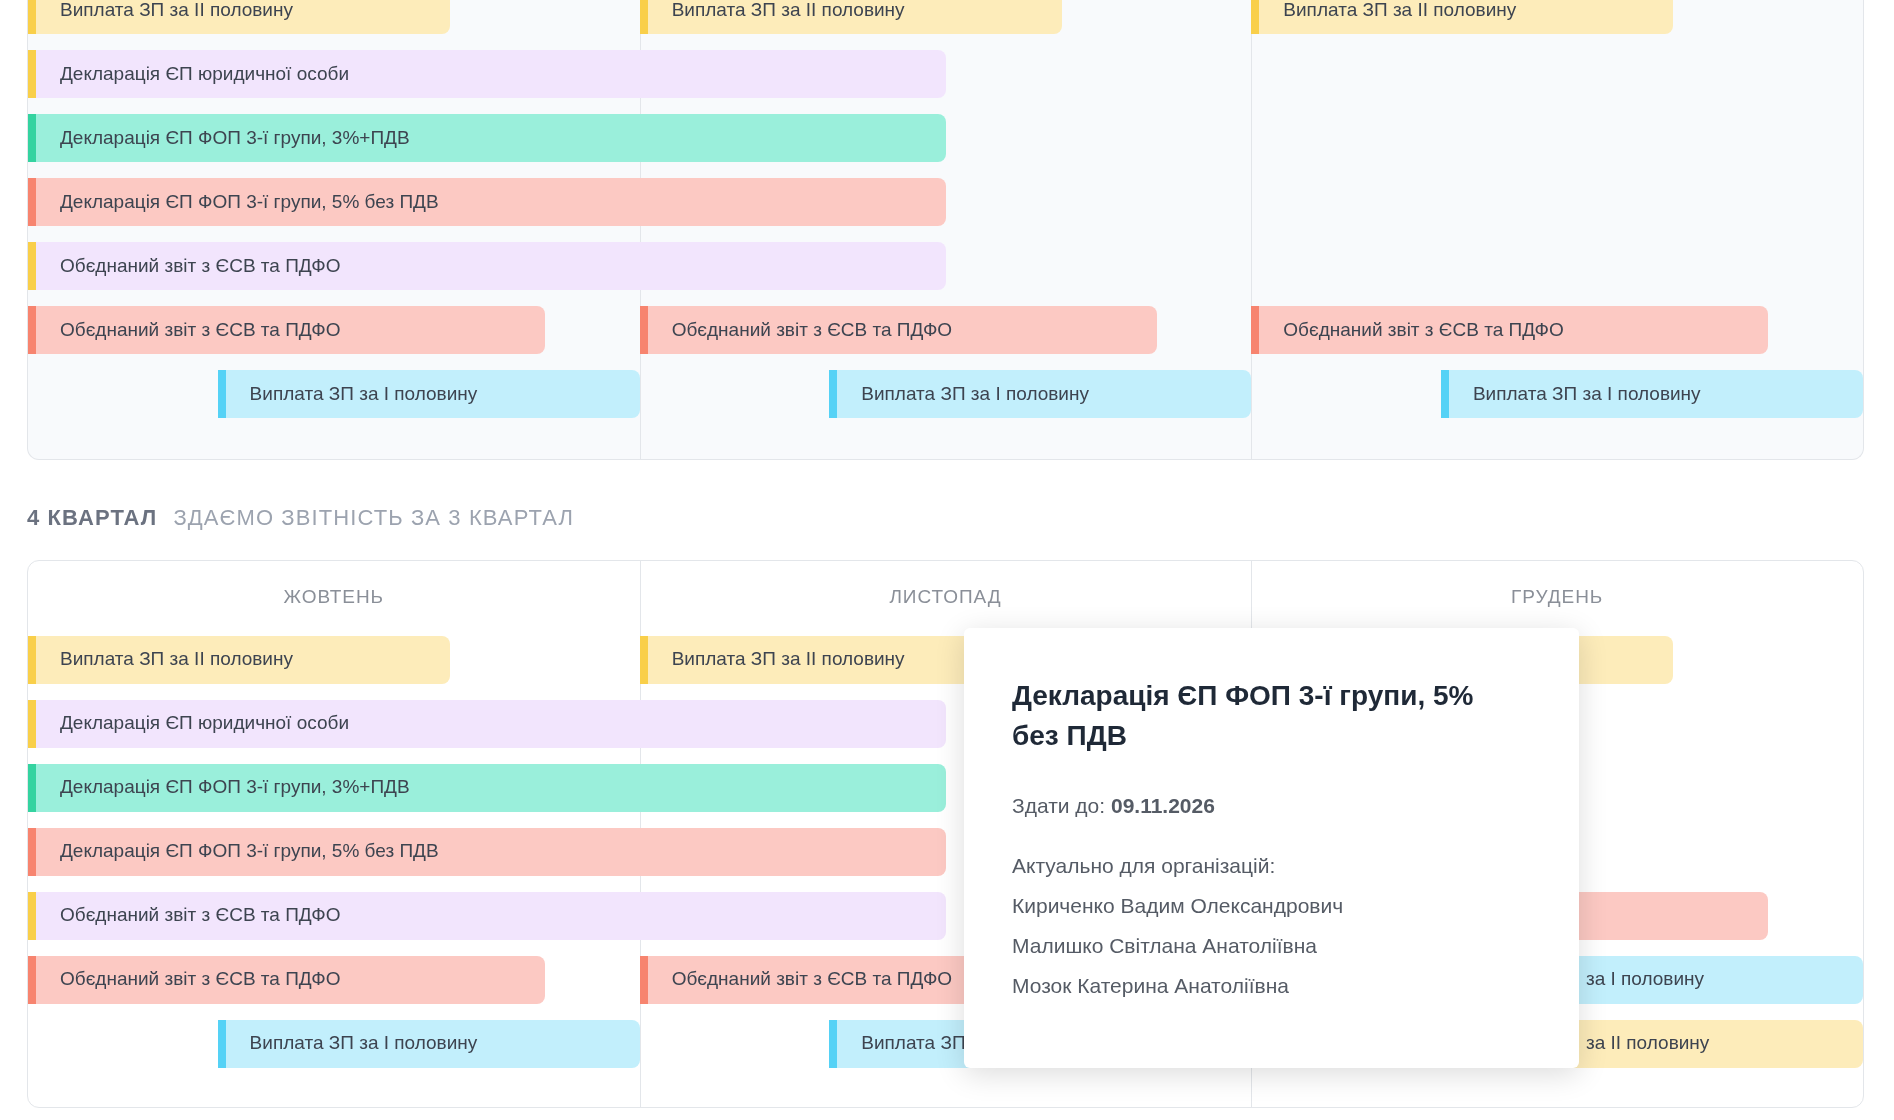 This screenshot has height=1120, width=1894. I want to click on month-header: ГРУДЕНЬ, so click(1557, 597).